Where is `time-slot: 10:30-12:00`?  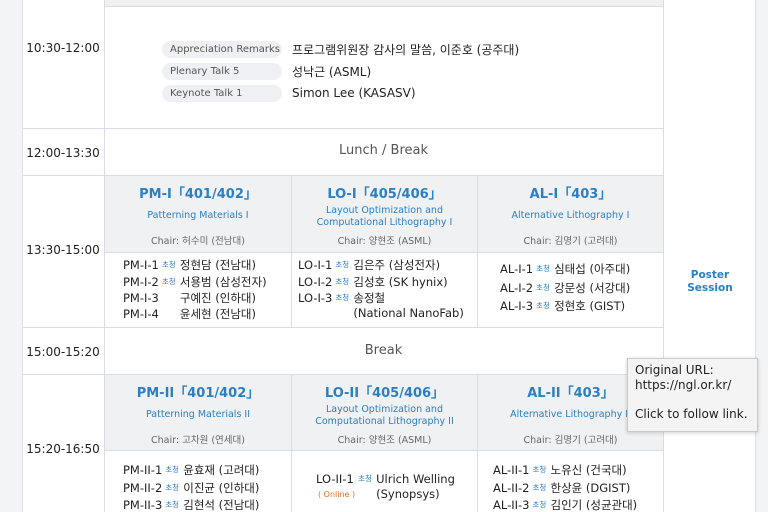 time-slot: 10:30-12:00 is located at coordinates (63, 48).